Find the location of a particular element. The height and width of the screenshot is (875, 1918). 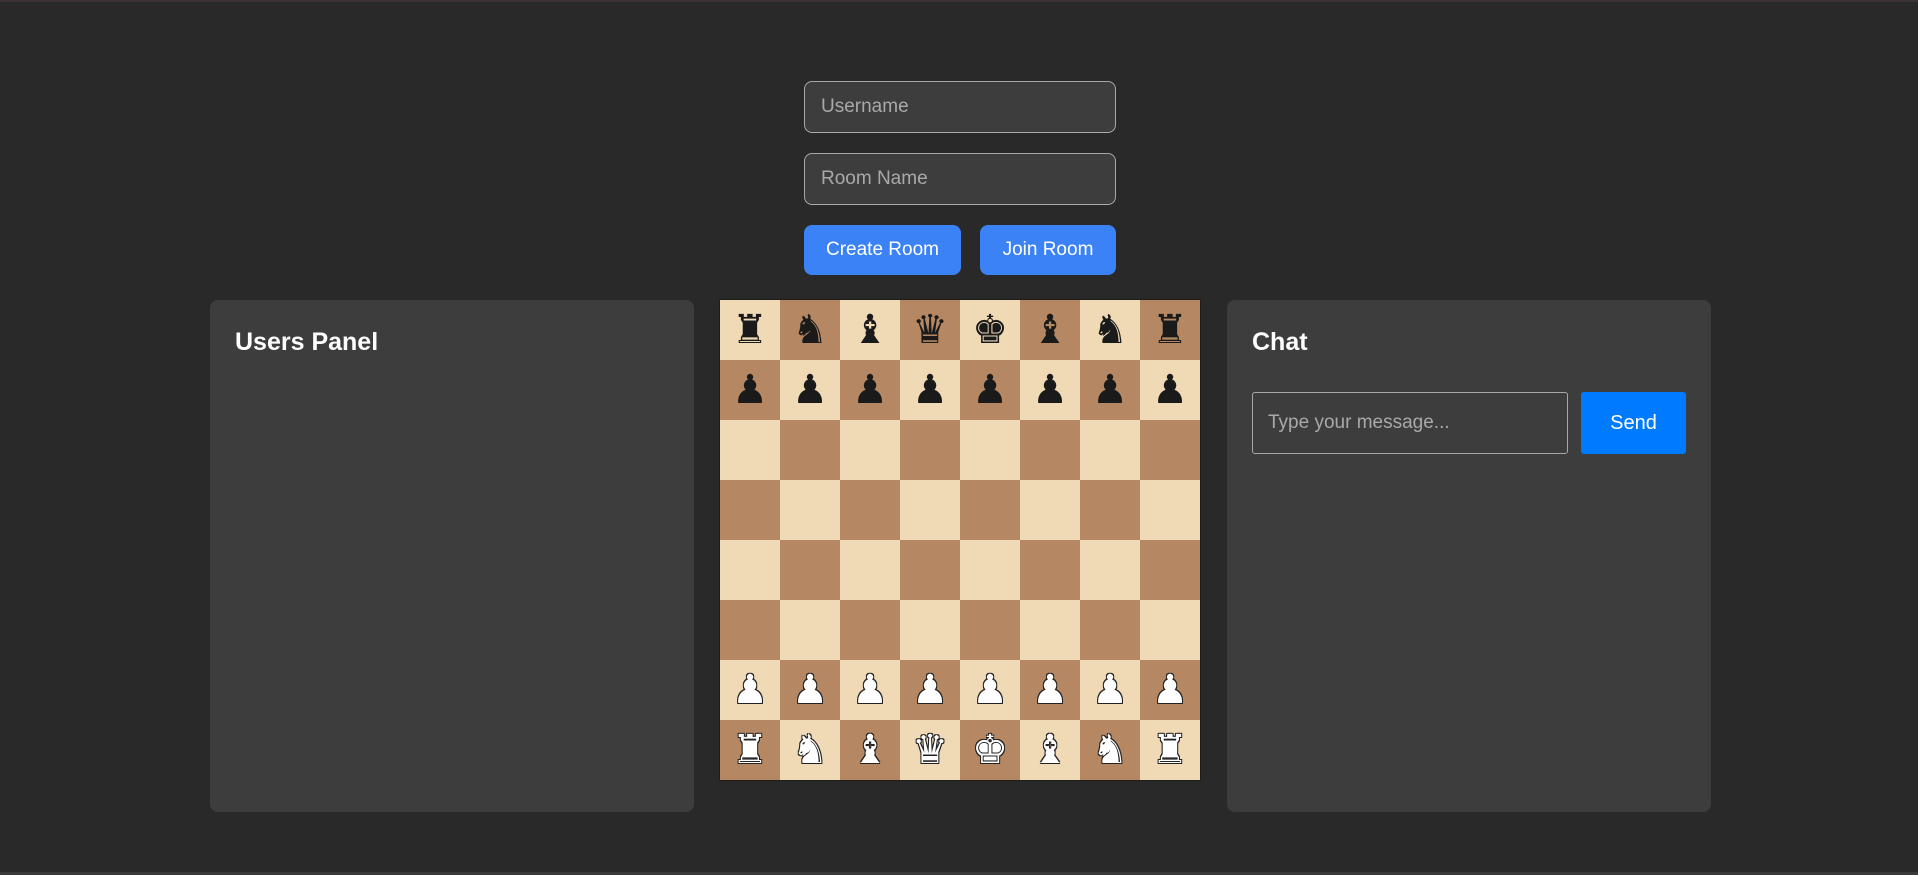

square-b7: ♟ is located at coordinates (810, 390).